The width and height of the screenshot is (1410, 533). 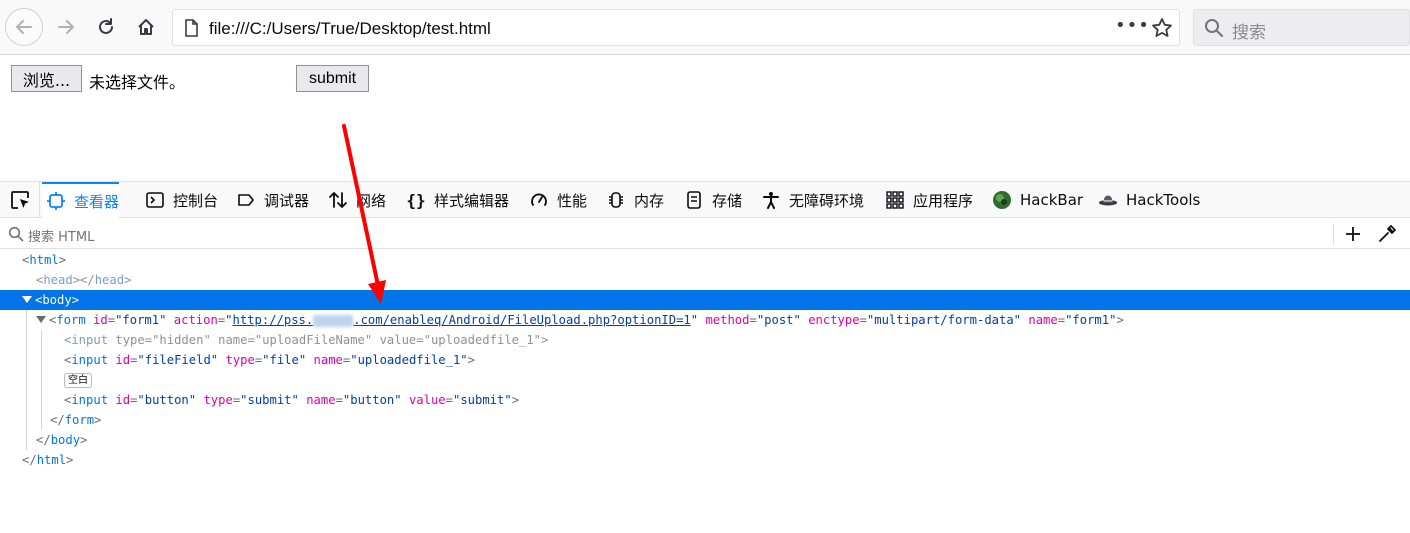 I want to click on arrow-left-icon, so click(x=24, y=27).